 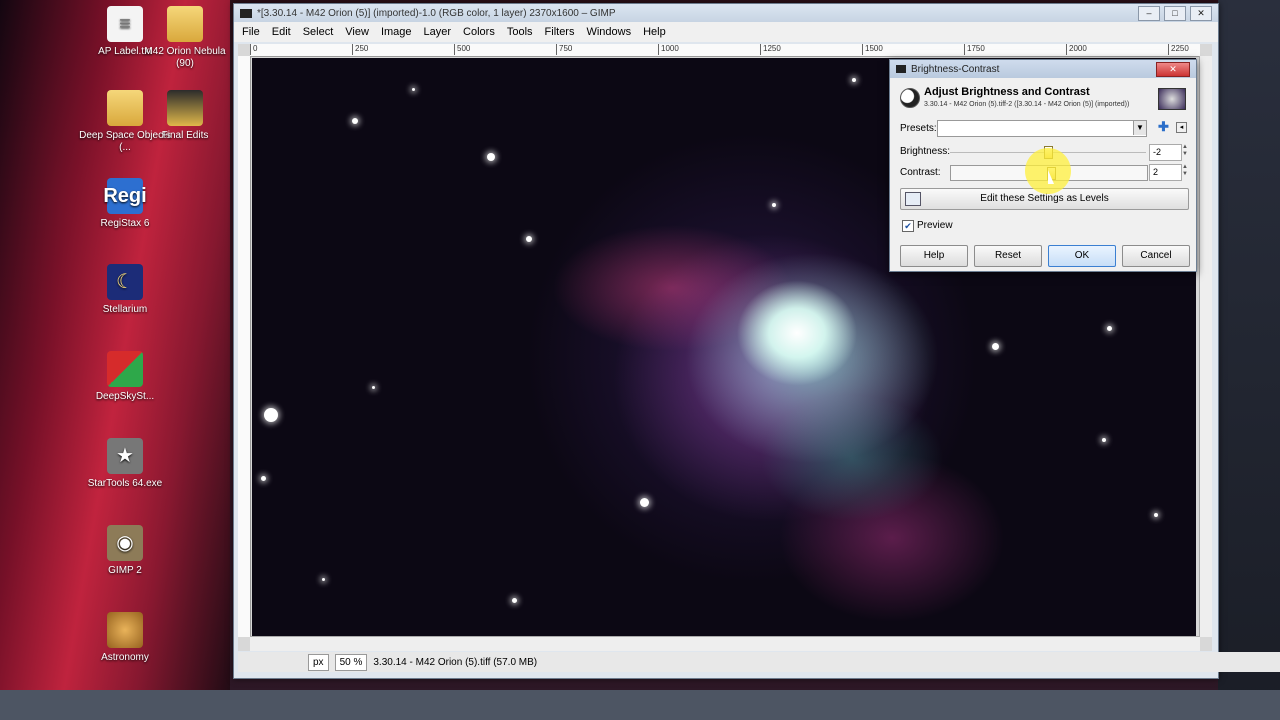 I want to click on zoom-select: 50 %, so click(x=351, y=662).